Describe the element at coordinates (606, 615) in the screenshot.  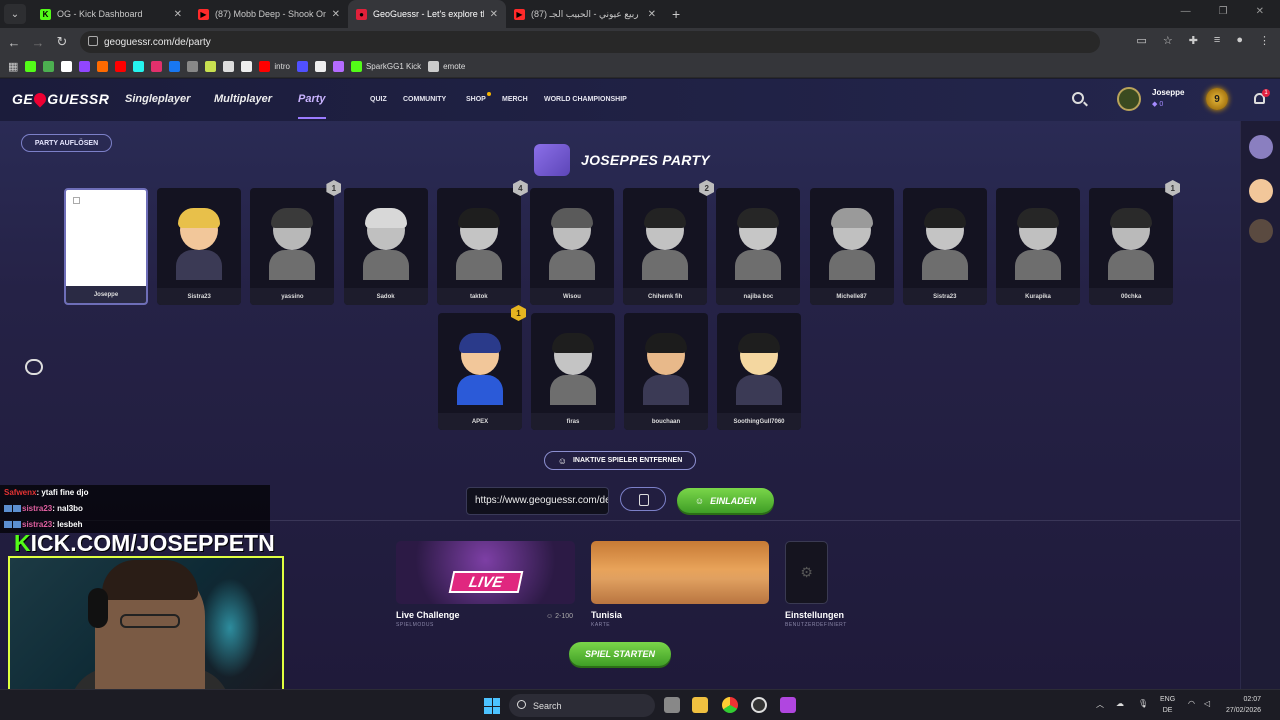
I see `map-title: Tunisia` at that location.